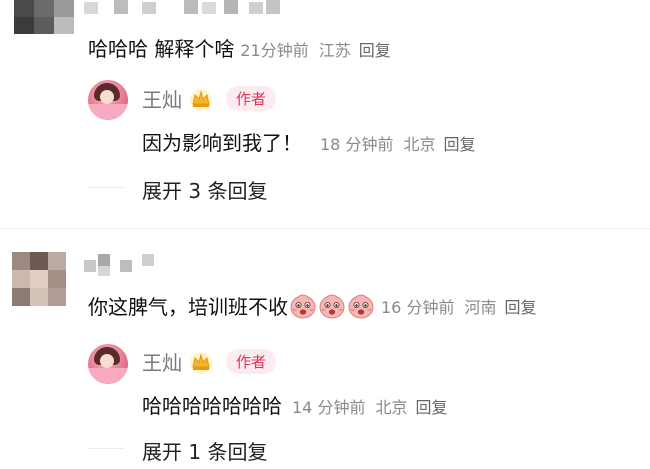 The image size is (650, 469). What do you see at coordinates (357, 144) in the screenshot?
I see `reply-time: 18 分钟前` at bounding box center [357, 144].